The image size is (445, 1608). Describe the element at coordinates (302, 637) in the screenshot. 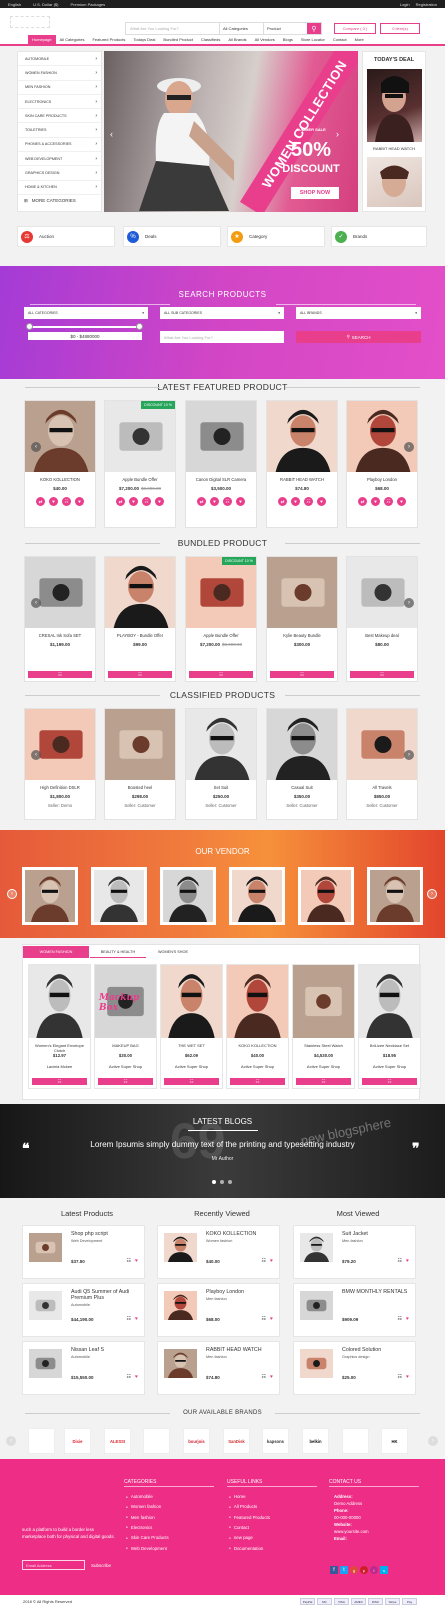

I see `product-name: Kylie Beauty Bundle` at that location.